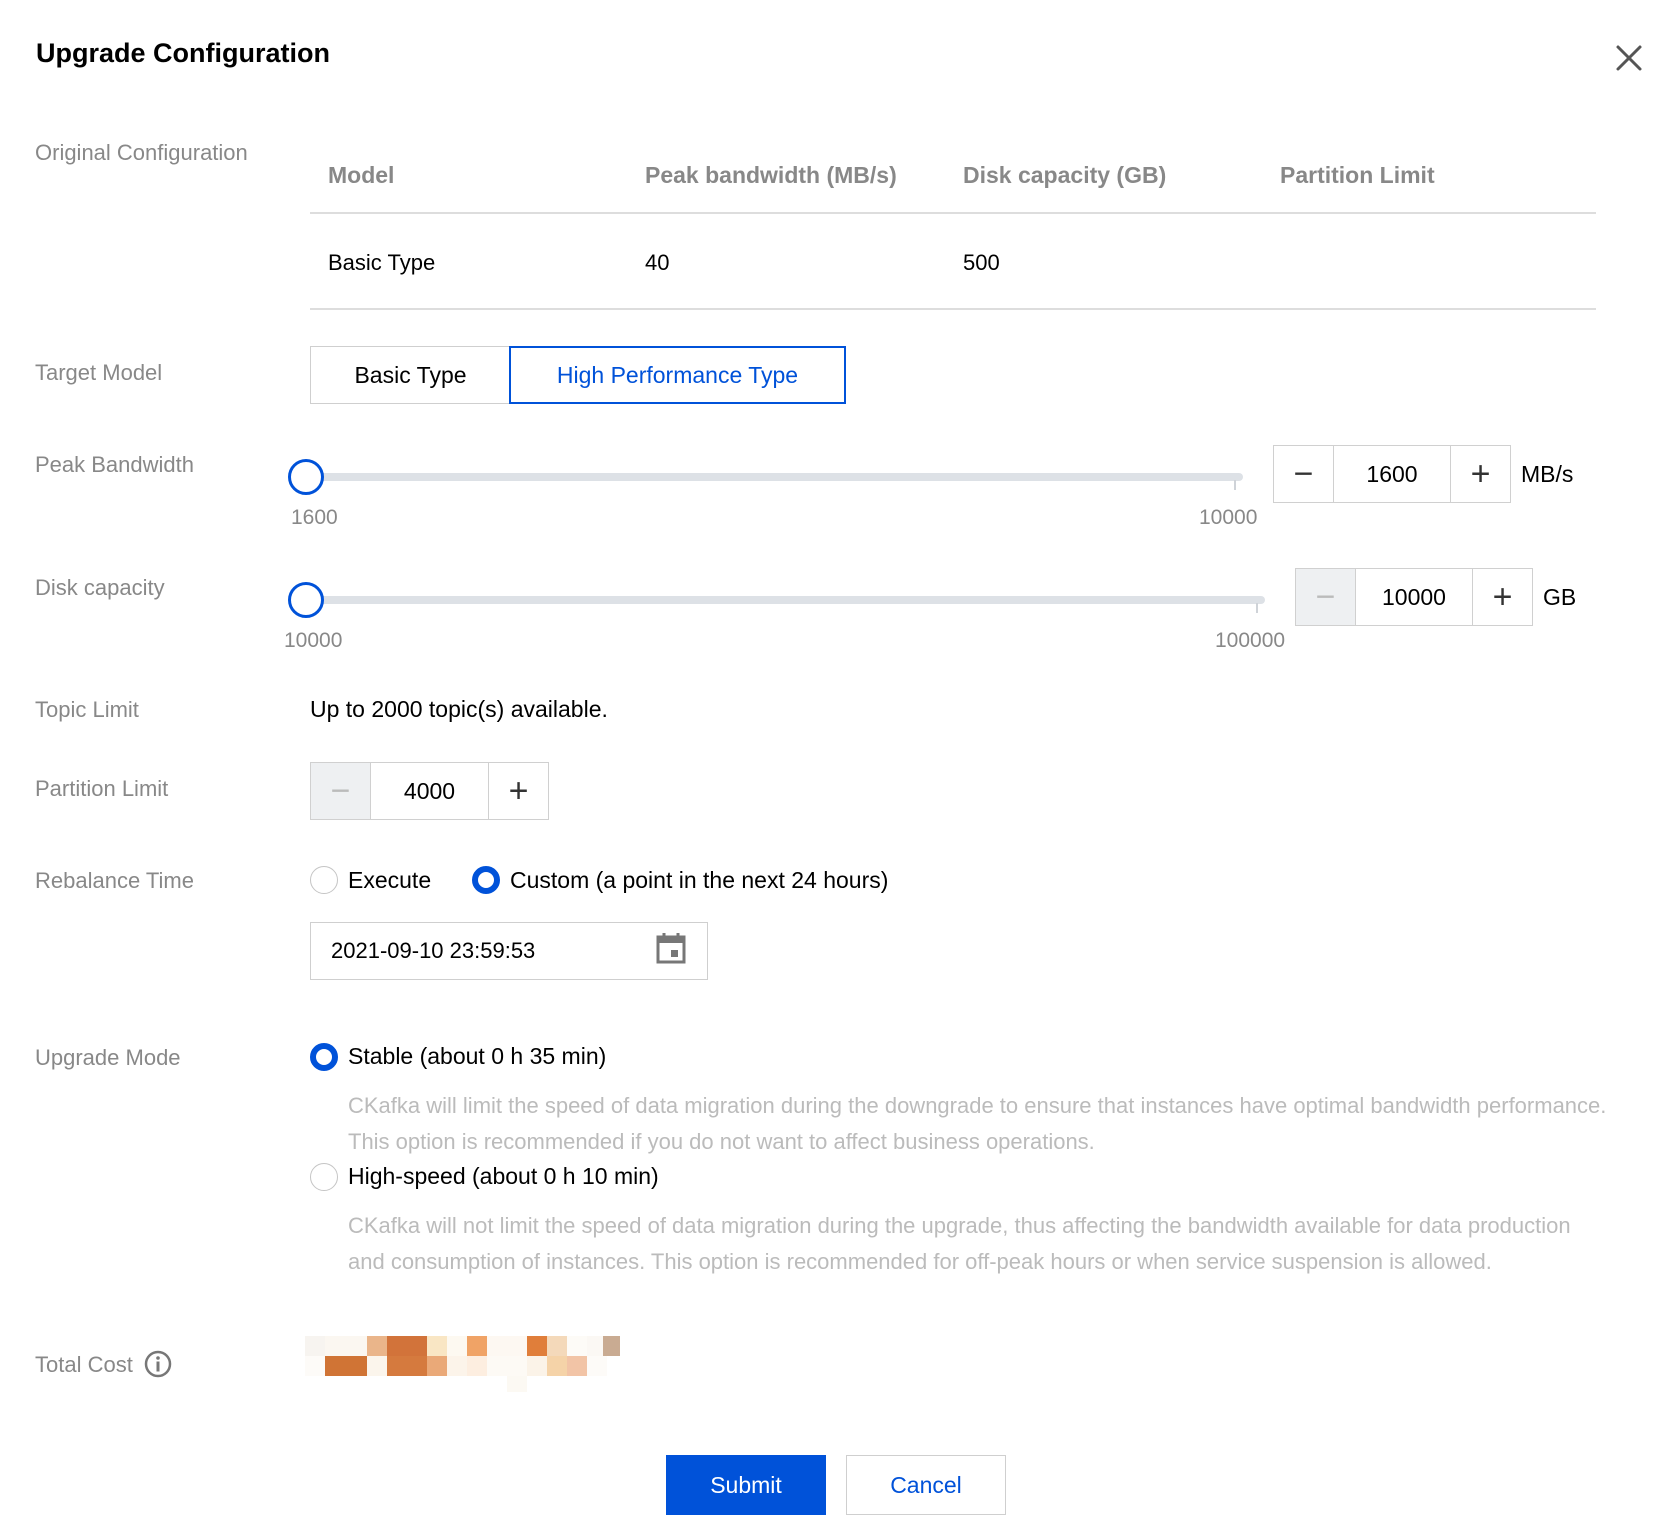 The height and width of the screenshot is (1530, 1662). I want to click on target-model-basic-option: Basic Type, so click(410, 375).